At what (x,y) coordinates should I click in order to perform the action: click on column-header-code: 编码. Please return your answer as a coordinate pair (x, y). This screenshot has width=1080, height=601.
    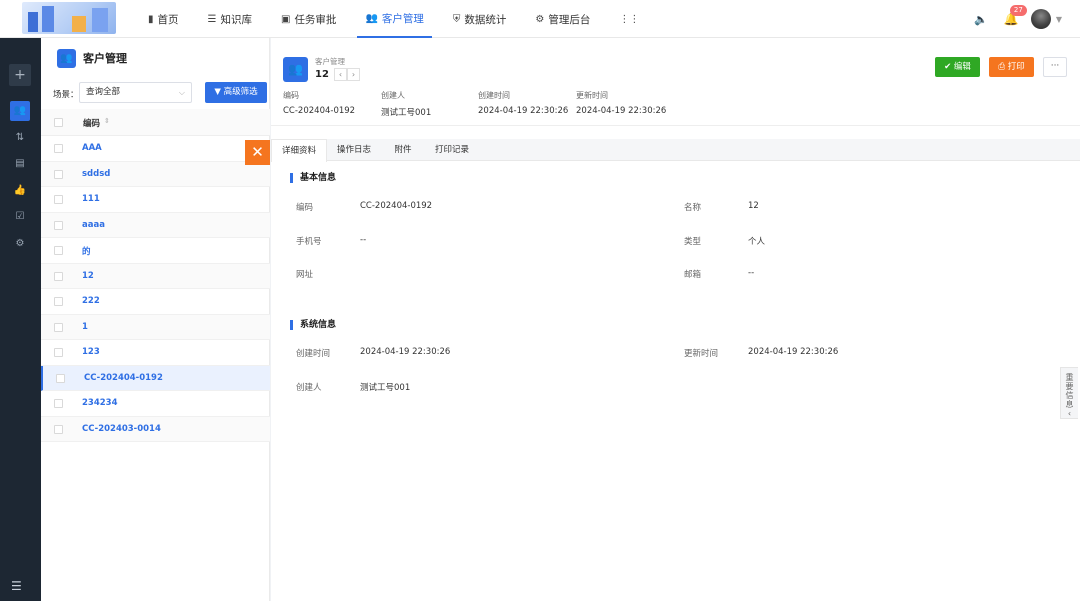
    Looking at the image, I should click on (91, 123).